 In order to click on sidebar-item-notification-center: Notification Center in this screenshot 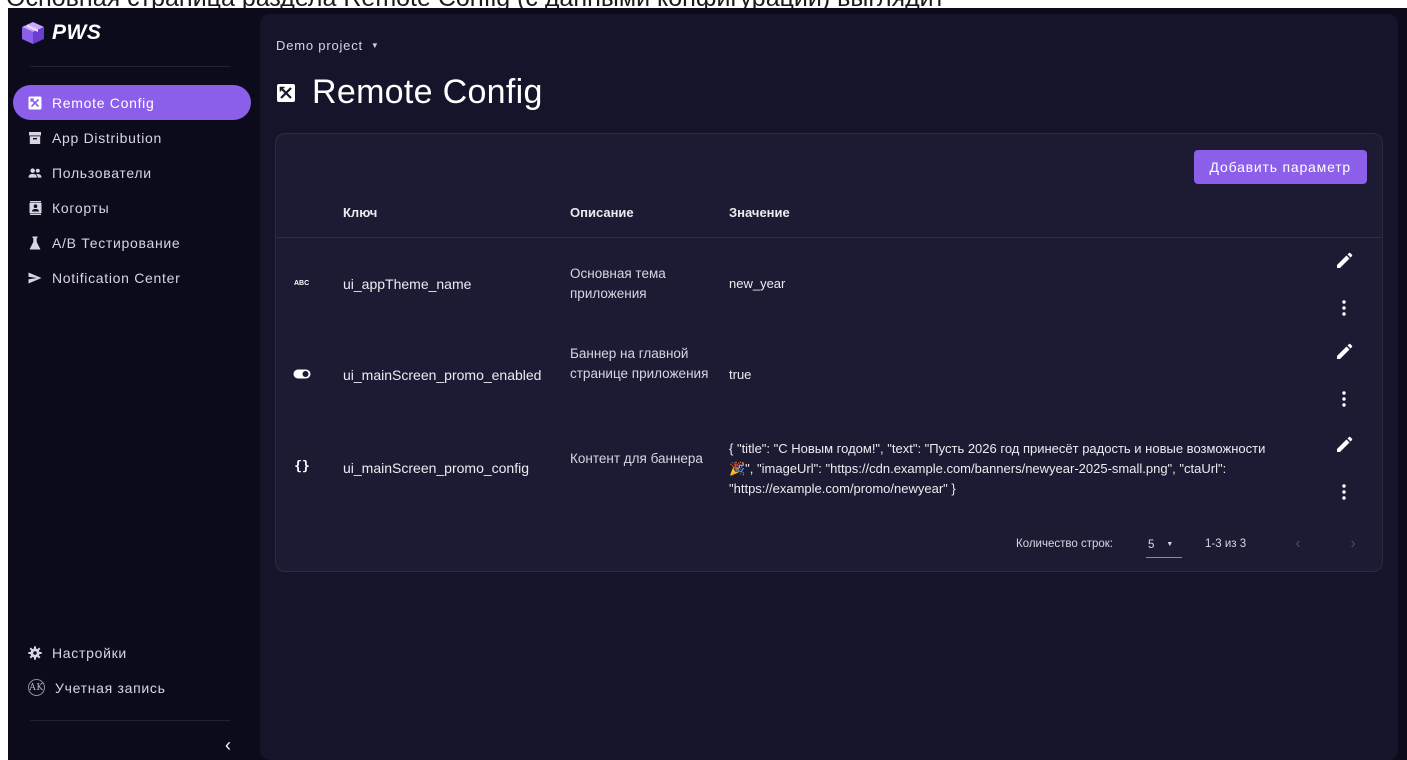, I will do `click(132, 277)`.